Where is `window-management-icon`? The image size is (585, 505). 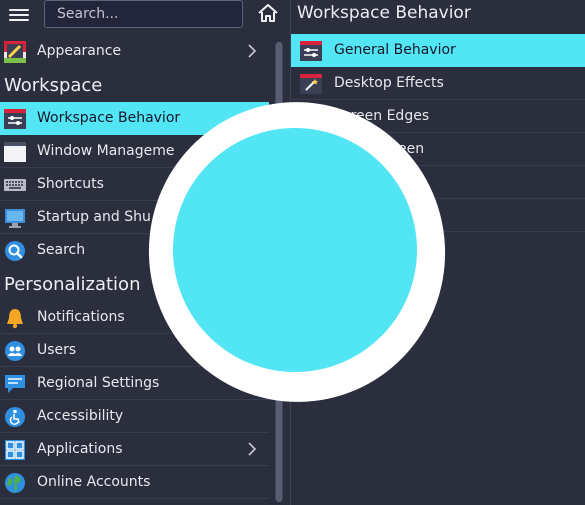
window-management-icon is located at coordinates (15, 152).